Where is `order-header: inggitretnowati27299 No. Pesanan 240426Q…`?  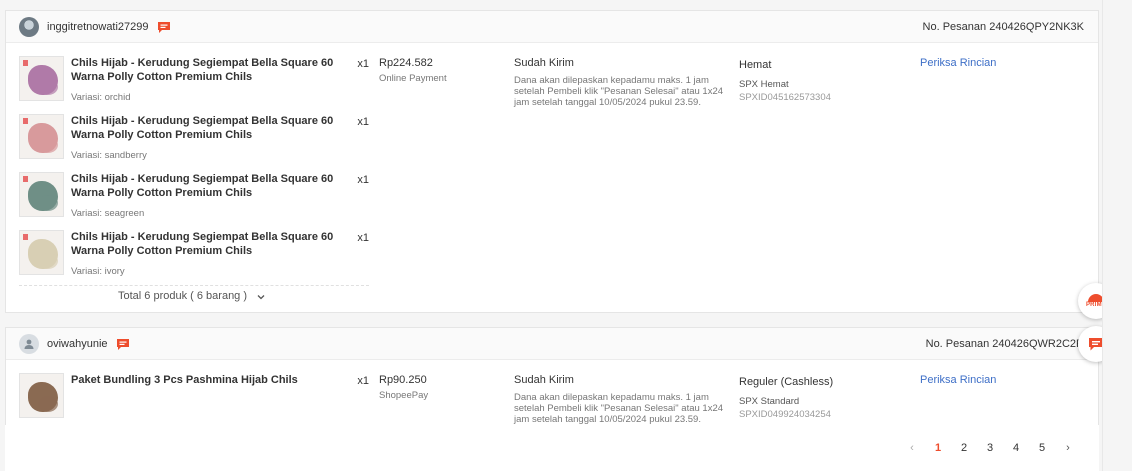
order-header: inggitretnowati27299 No. Pesanan 240426Q… is located at coordinates (552, 27).